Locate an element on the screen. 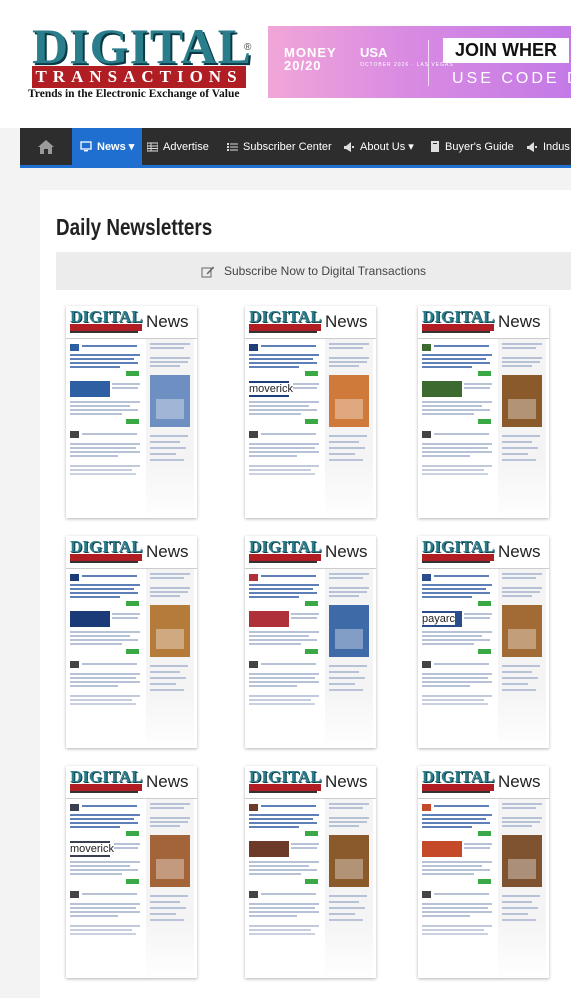  nav-subscriber-center: Subscriber Center is located at coordinates (279, 146).